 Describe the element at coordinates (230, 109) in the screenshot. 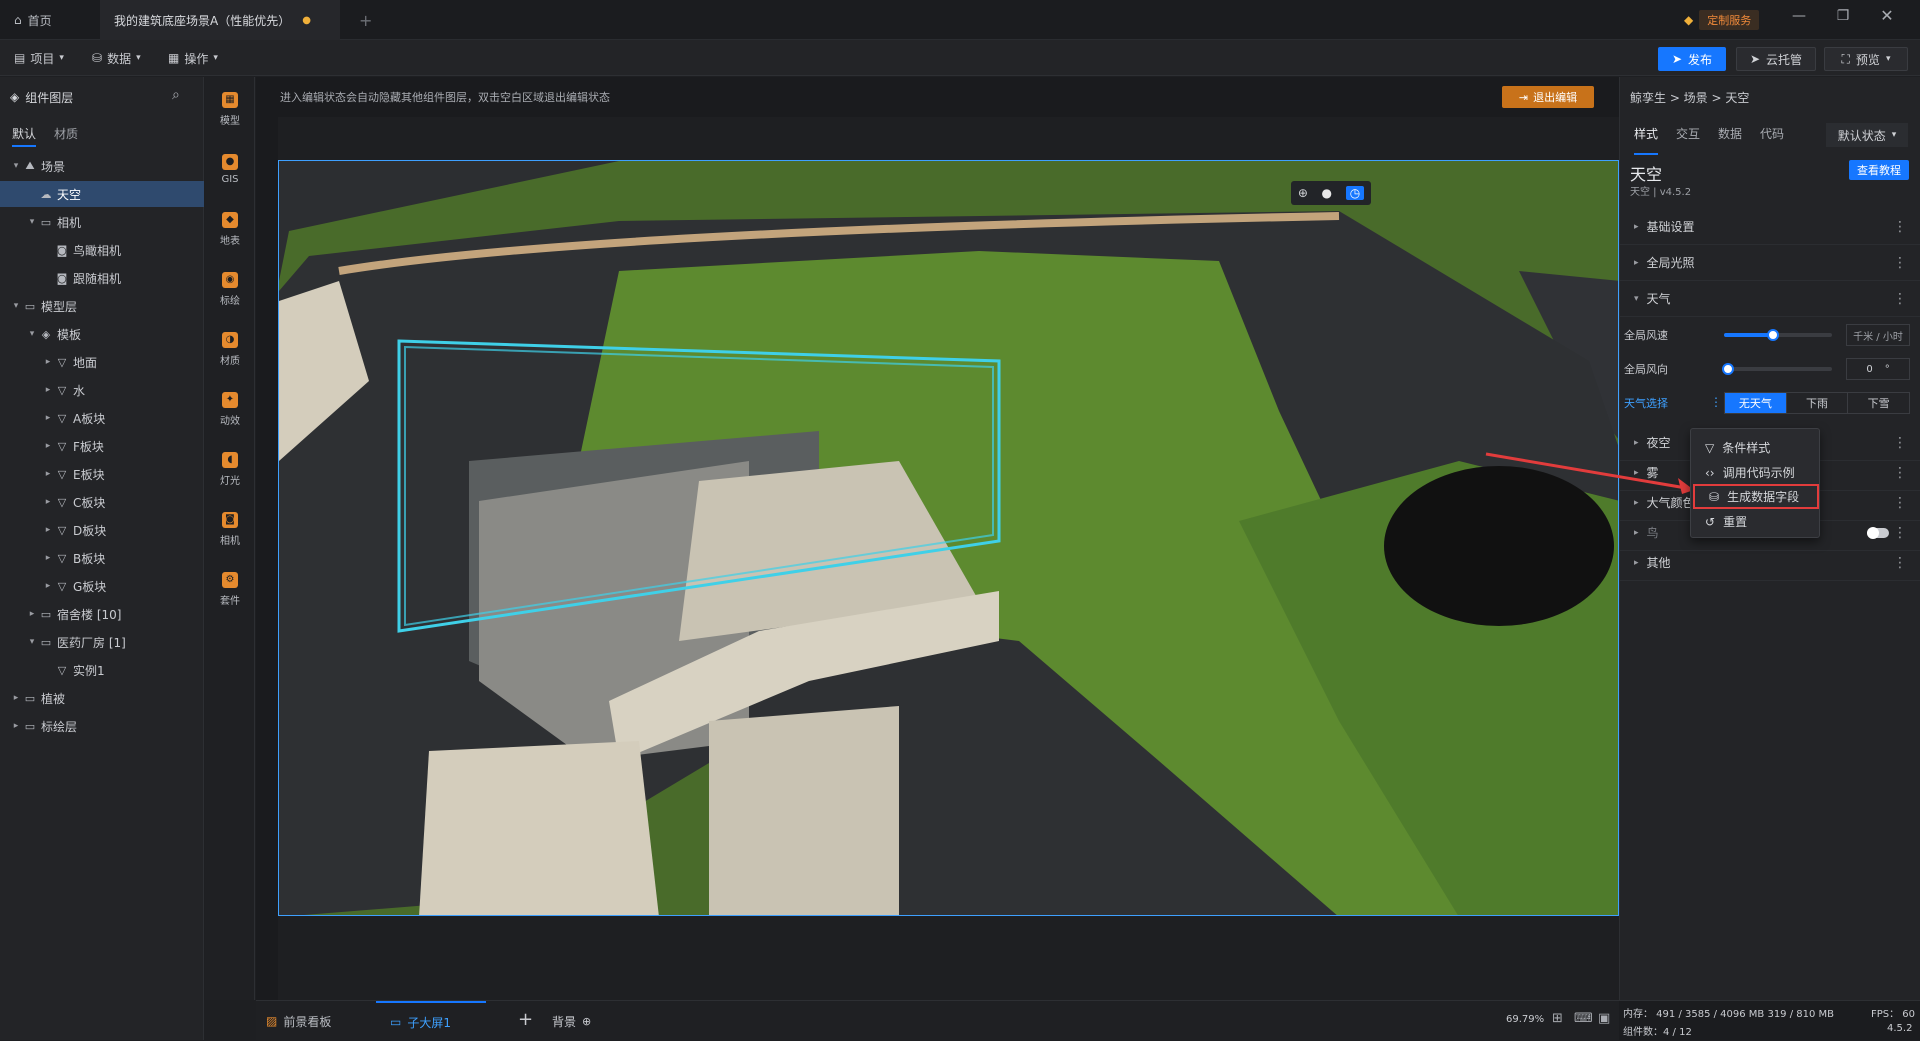

I see `category-button: ▦ 模型` at that location.